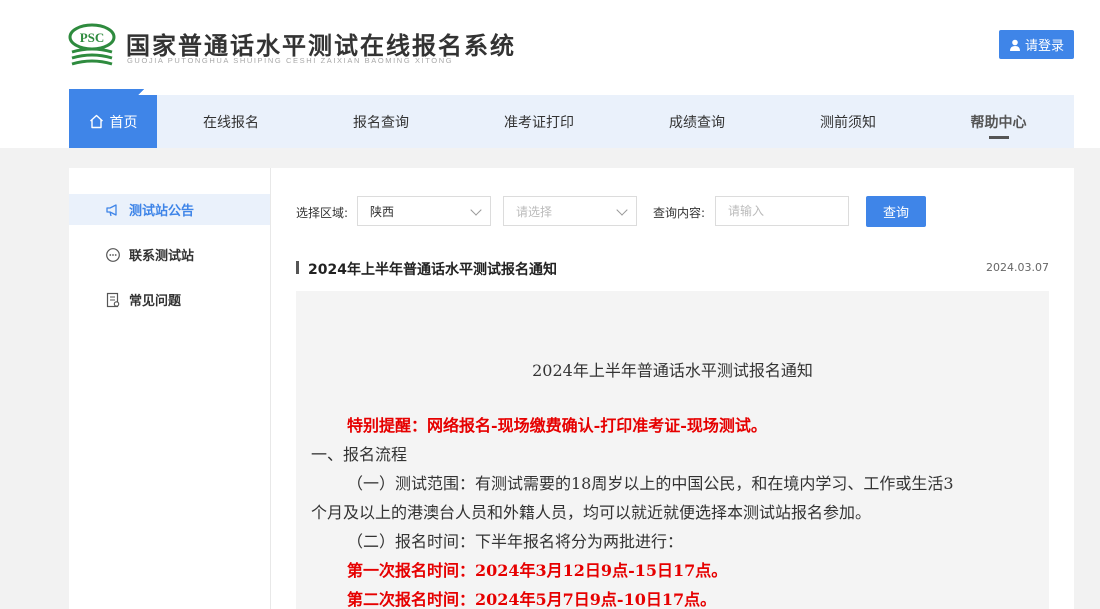 This screenshot has height=609, width=1100. I want to click on nav-item-admission-ticket: 准考证打印, so click(539, 121).